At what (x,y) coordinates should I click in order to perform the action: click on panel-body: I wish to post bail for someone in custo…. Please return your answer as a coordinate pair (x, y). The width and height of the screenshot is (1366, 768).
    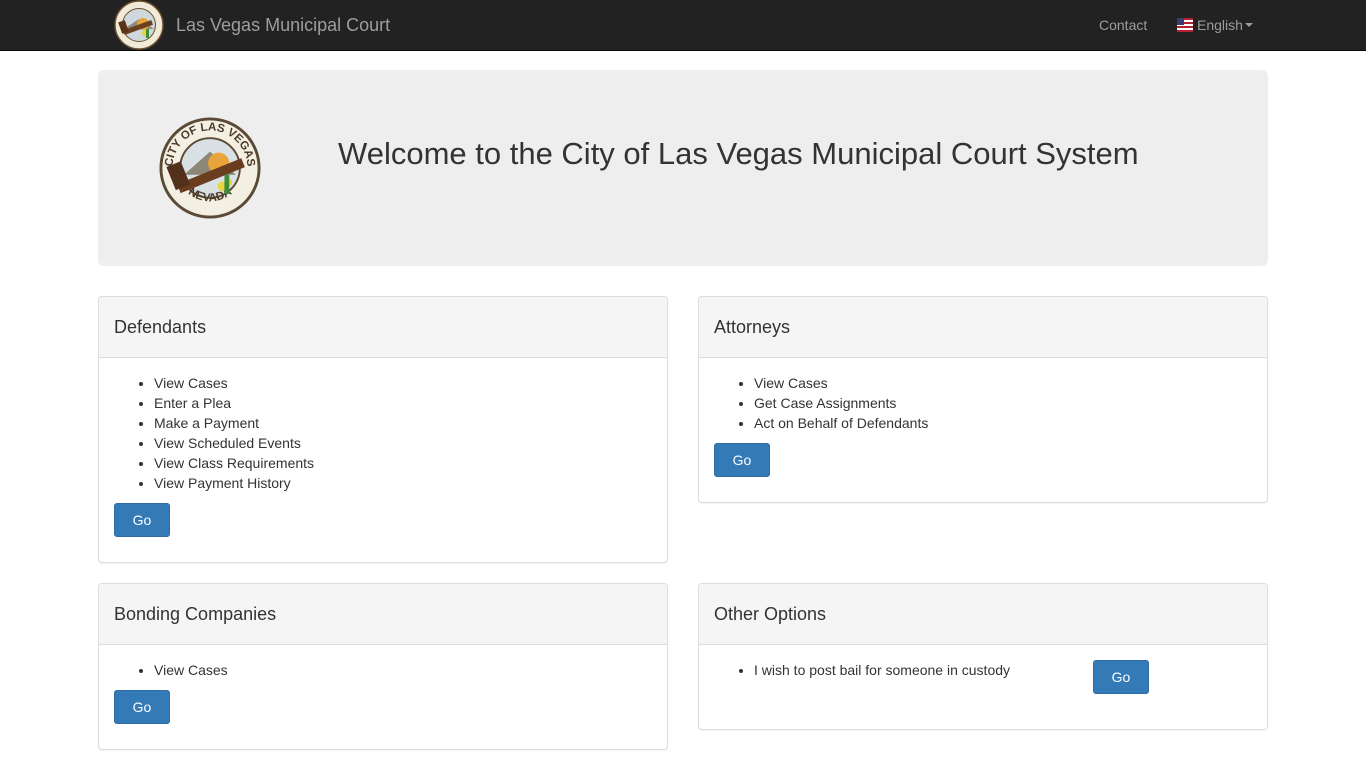
    Looking at the image, I should click on (983, 675).